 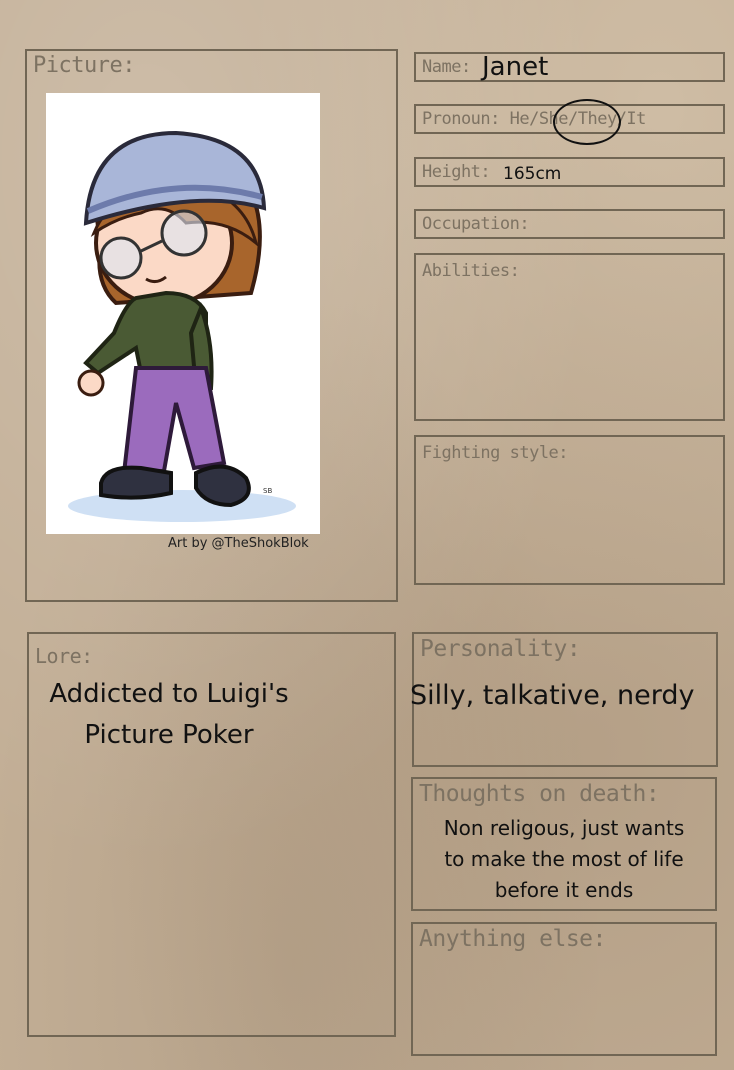 What do you see at coordinates (471, 271) in the screenshot?
I see `abilities-label: Abilities:` at bounding box center [471, 271].